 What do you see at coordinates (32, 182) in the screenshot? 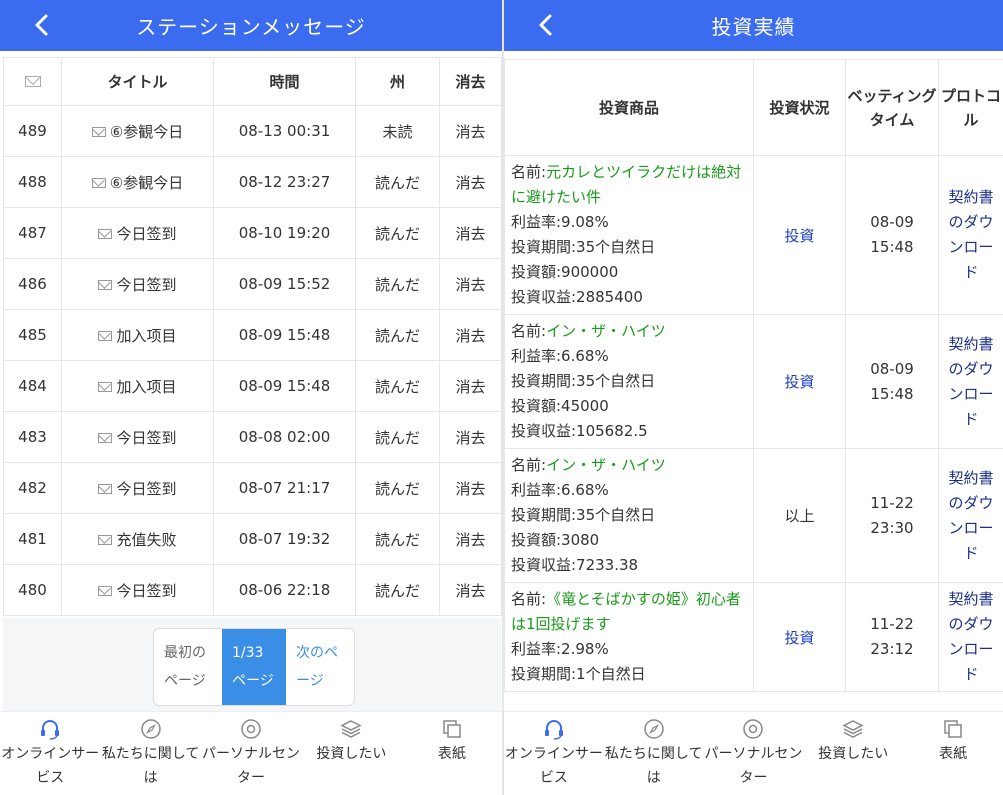
I see `message-id: 488` at bounding box center [32, 182].